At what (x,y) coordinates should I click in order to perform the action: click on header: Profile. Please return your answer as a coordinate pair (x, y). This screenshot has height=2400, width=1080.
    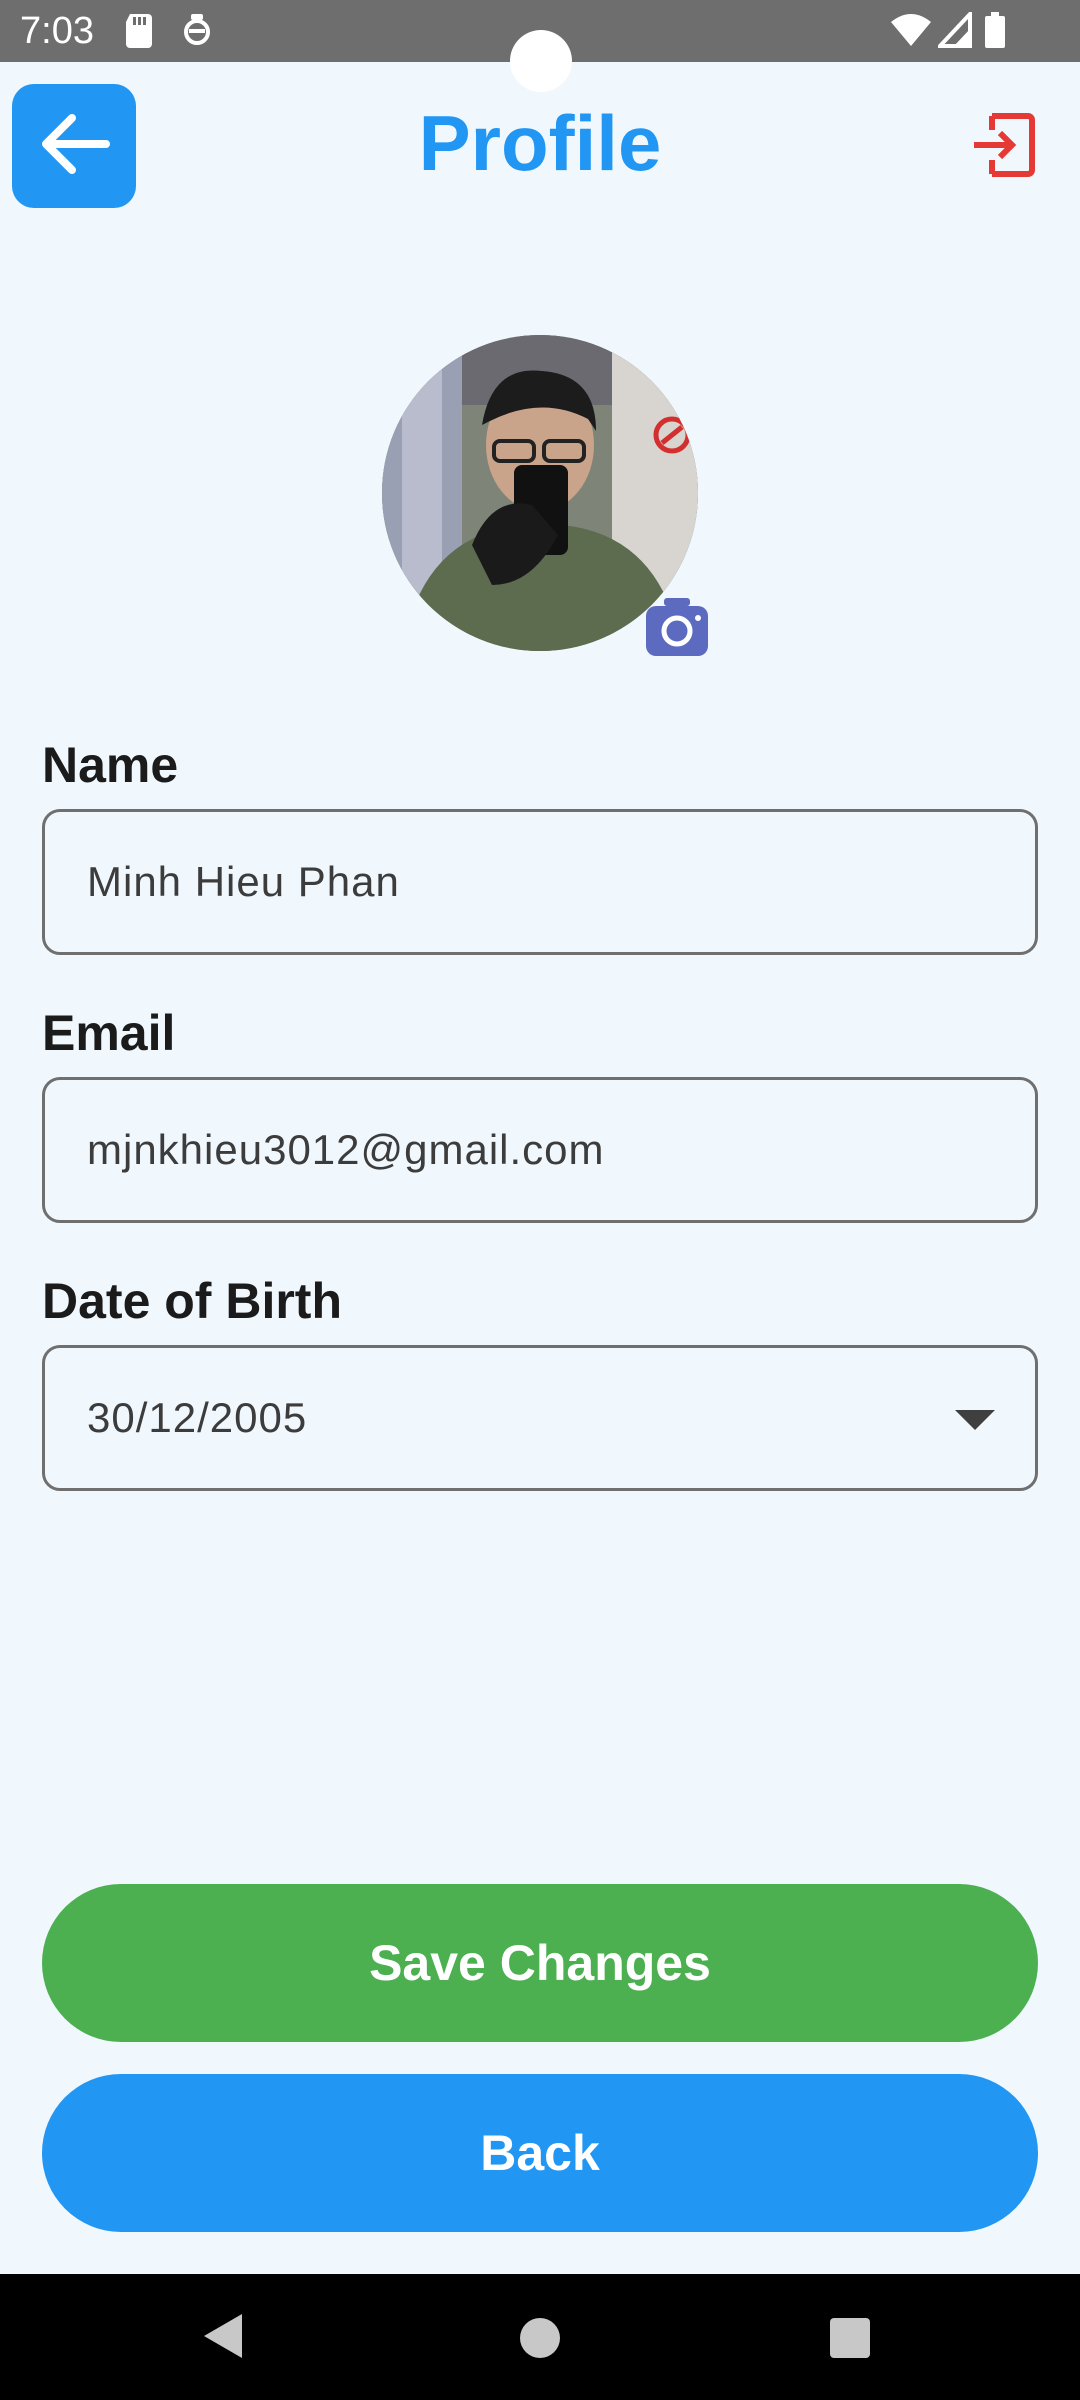
    Looking at the image, I should click on (540, 147).